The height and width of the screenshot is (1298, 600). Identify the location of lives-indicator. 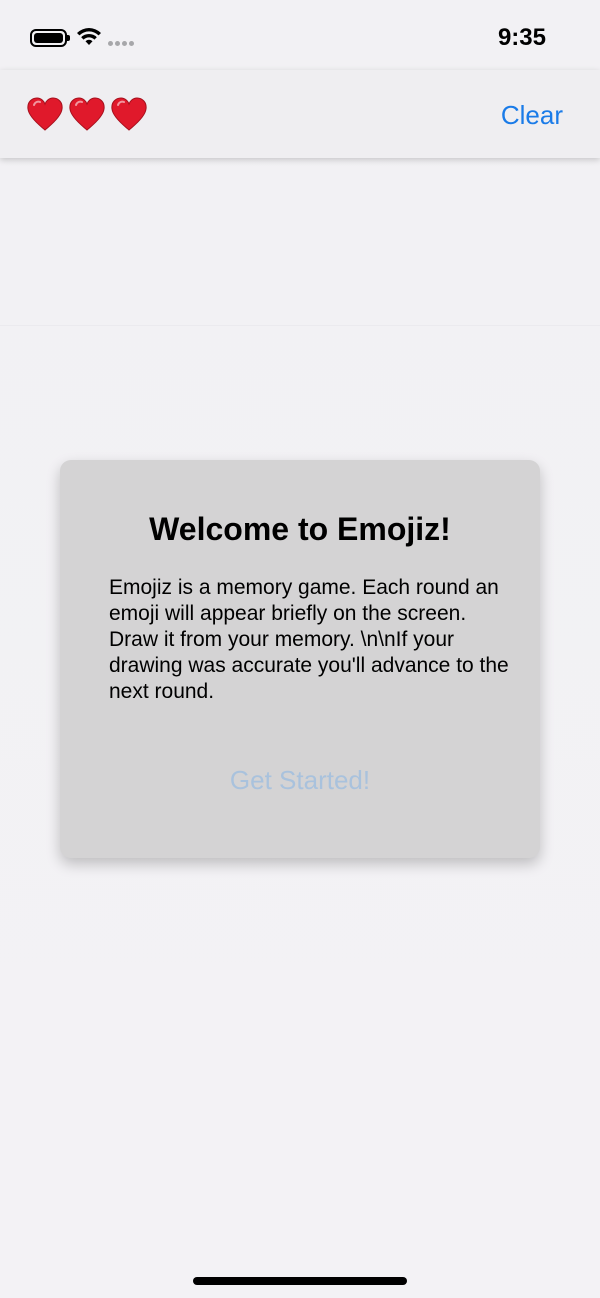
(87, 114).